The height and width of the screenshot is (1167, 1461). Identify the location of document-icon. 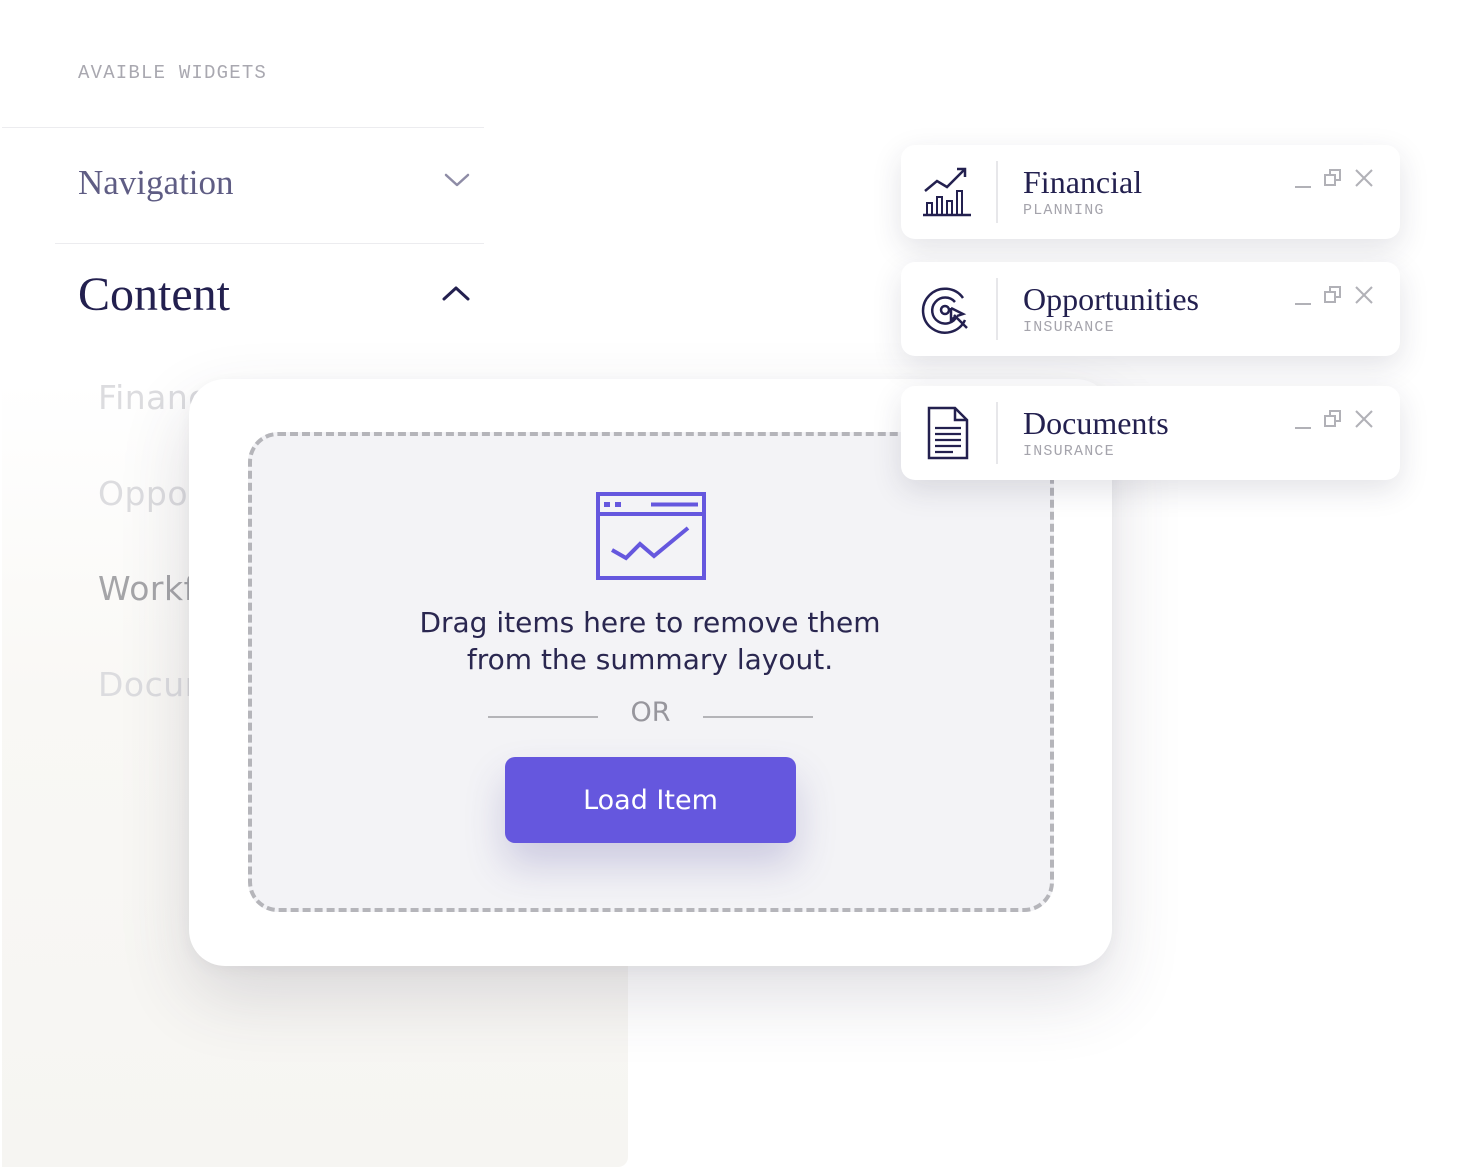
(949, 434).